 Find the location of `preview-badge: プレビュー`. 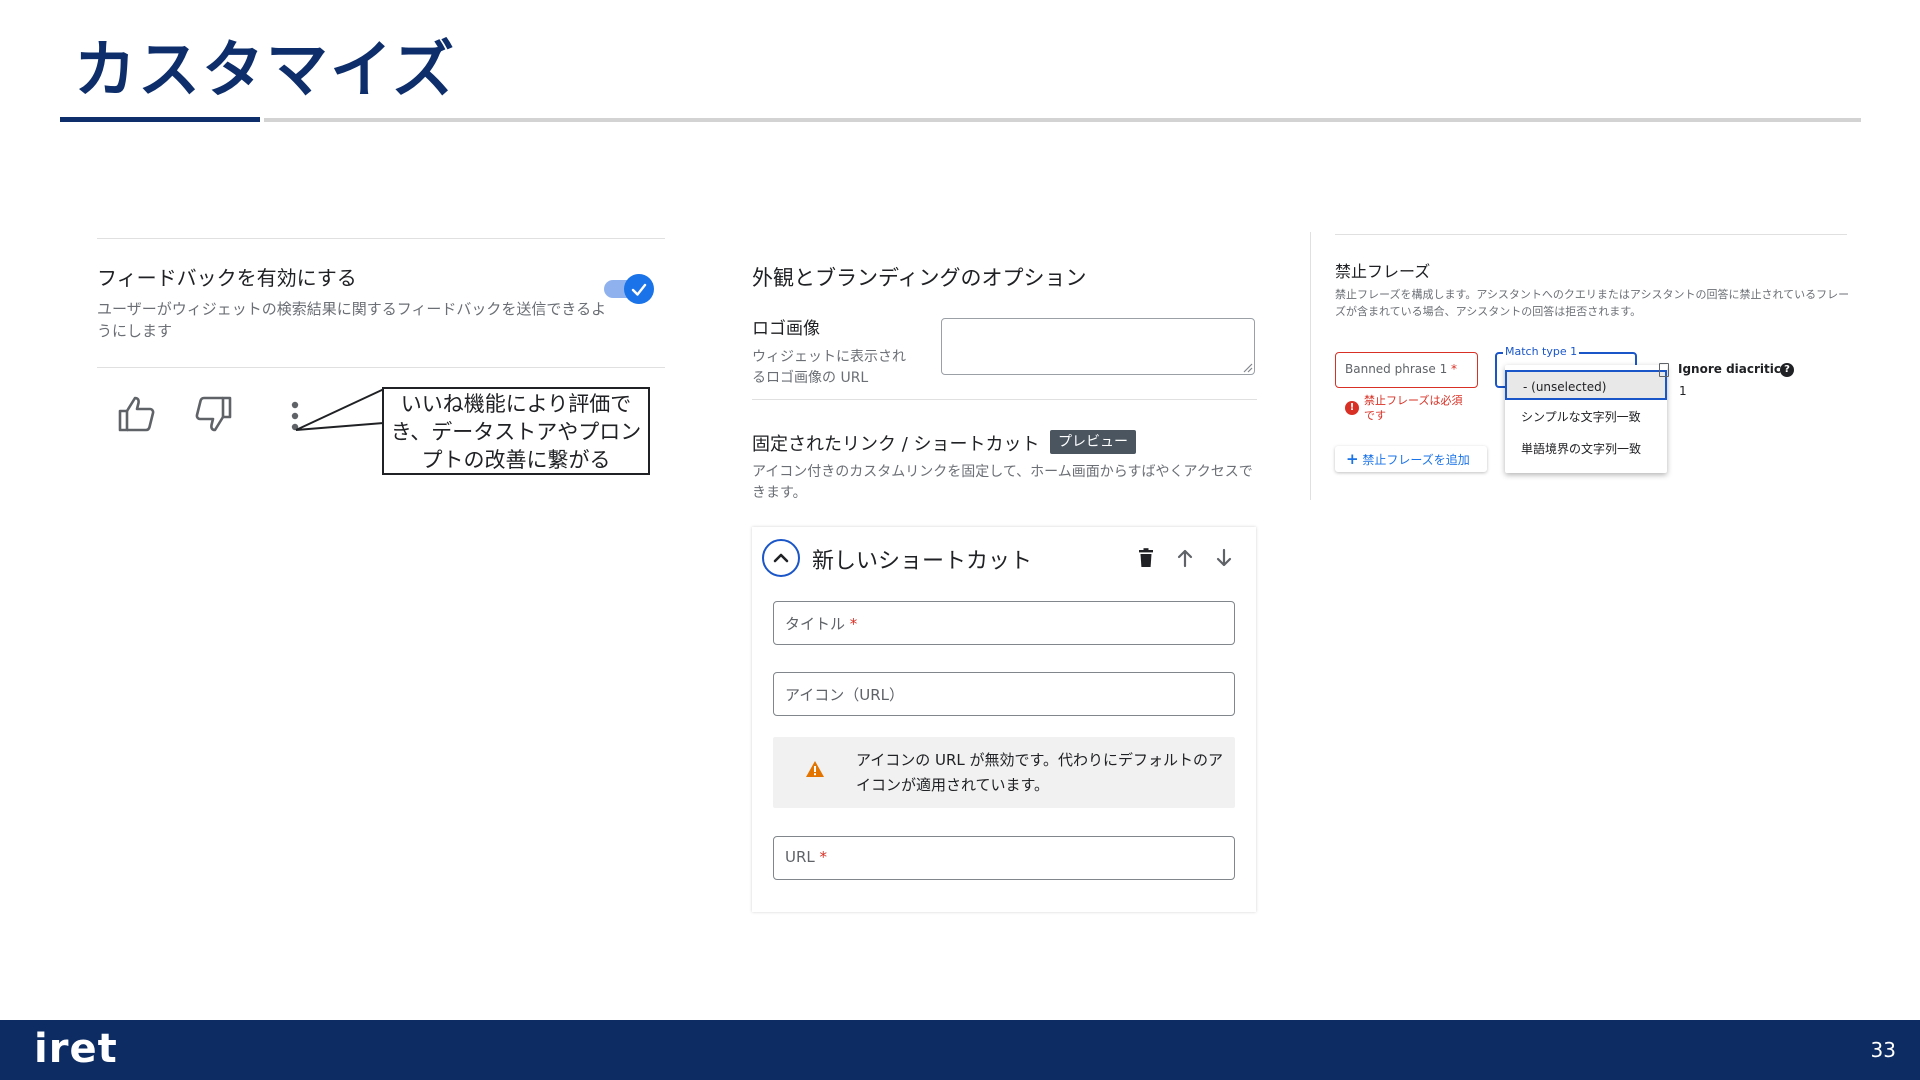

preview-badge: プレビュー is located at coordinates (1093, 442).